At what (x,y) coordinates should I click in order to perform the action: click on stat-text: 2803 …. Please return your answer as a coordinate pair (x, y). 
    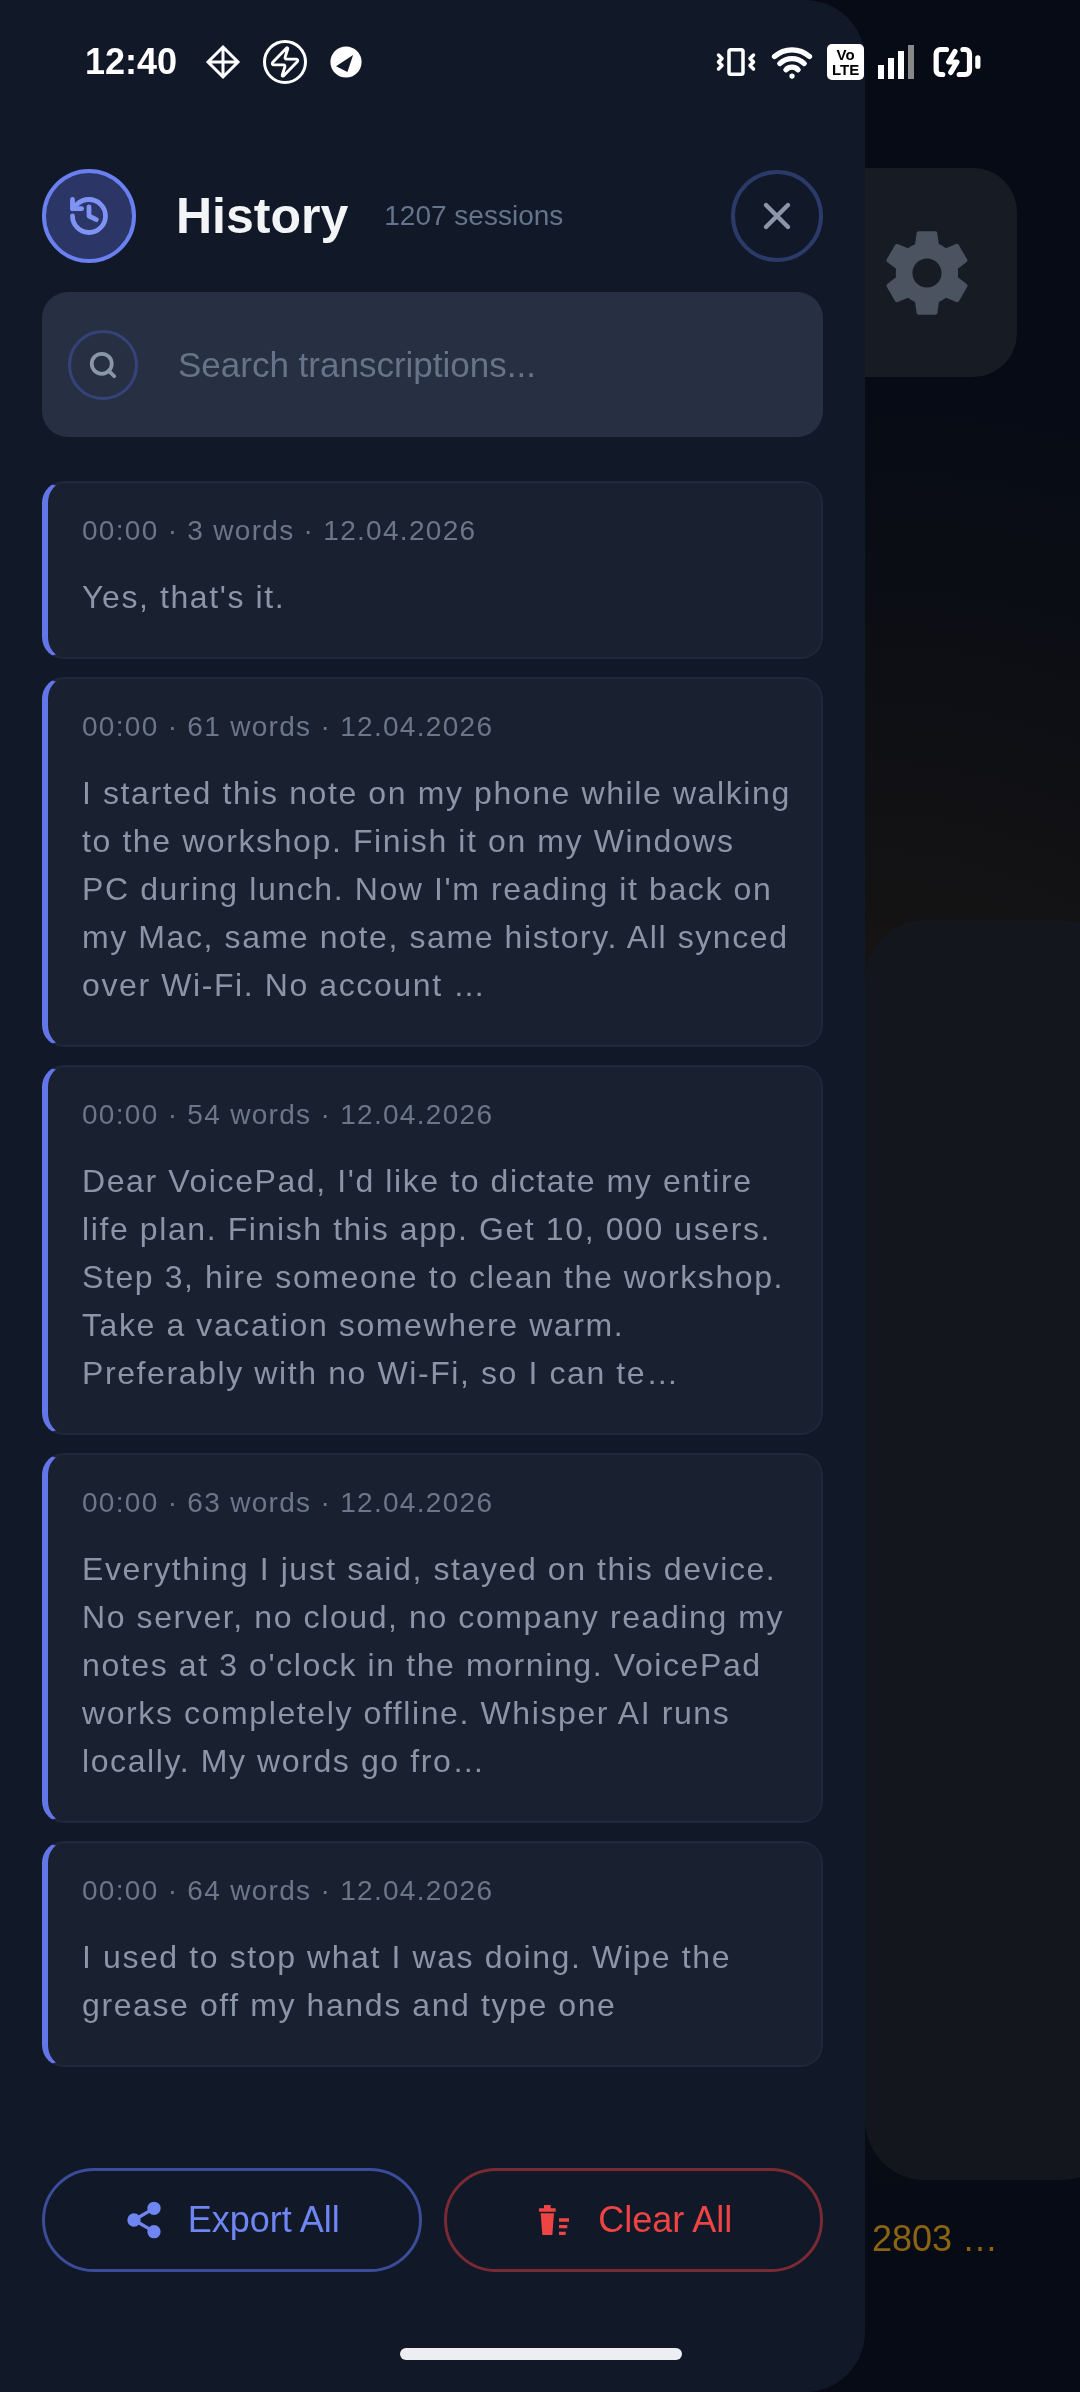
    Looking at the image, I should click on (935, 2239).